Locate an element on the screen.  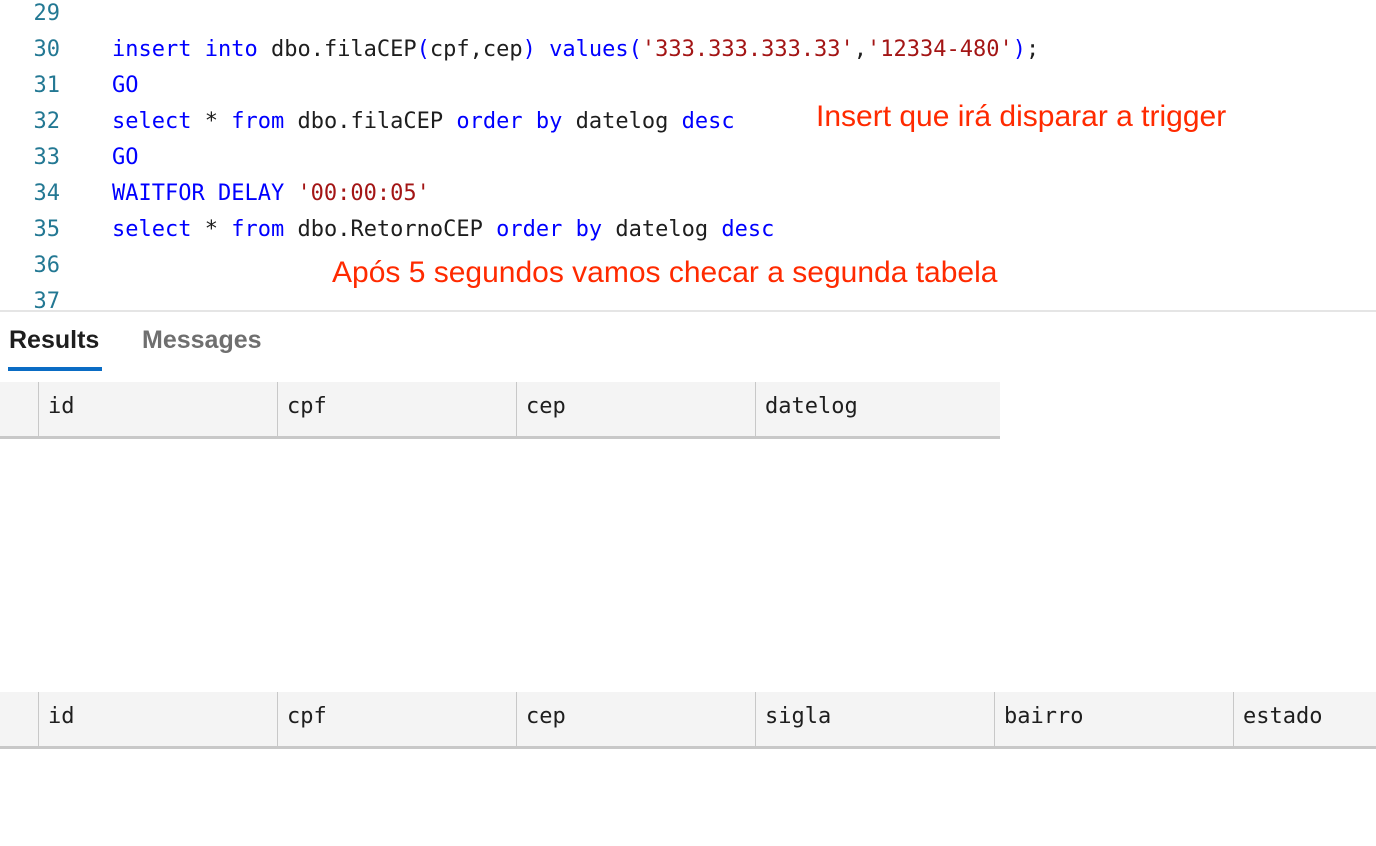
line-number: 34 is located at coordinates (47, 193).